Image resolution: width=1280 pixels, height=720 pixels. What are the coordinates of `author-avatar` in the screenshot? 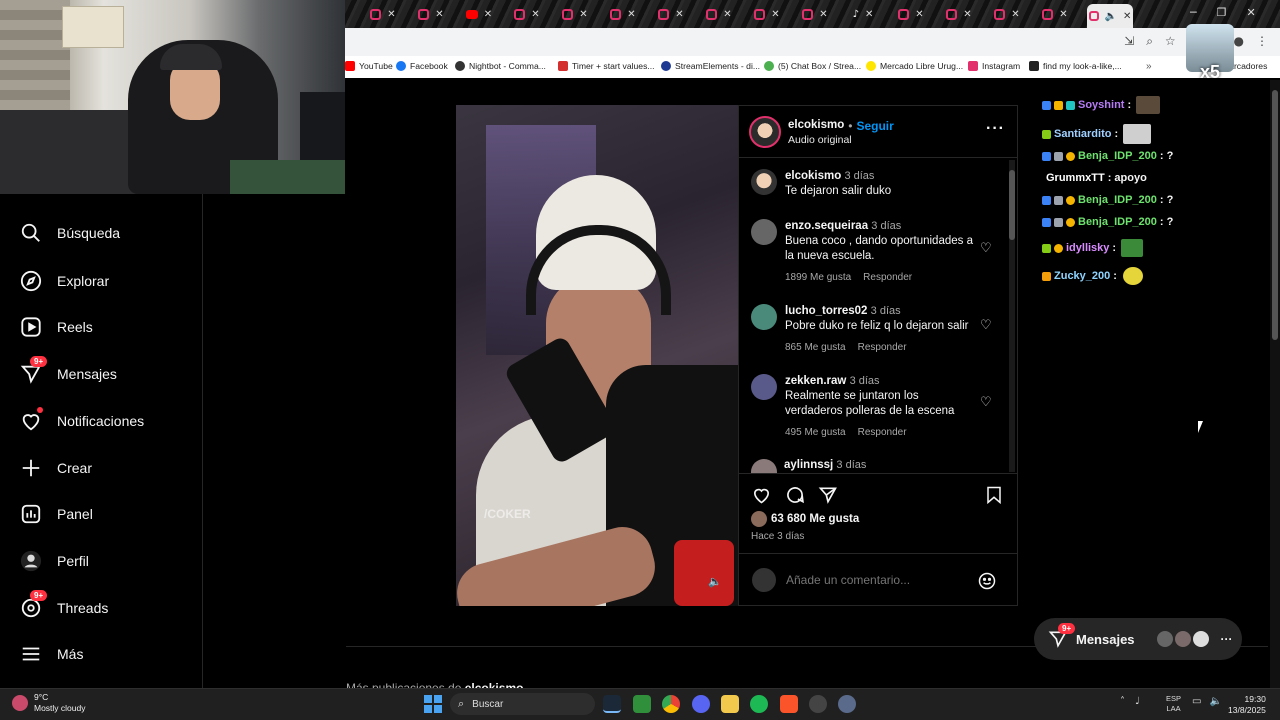 It's located at (765, 132).